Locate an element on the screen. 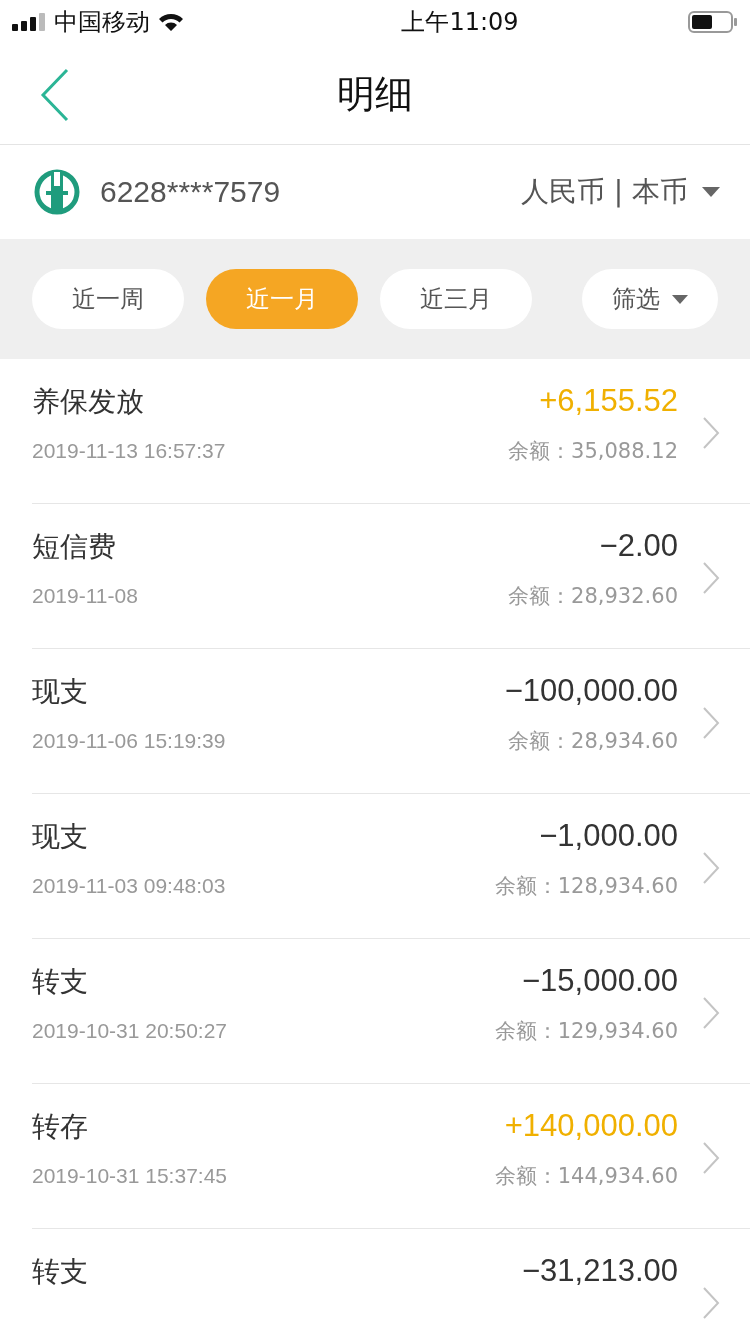 Image resolution: width=750 pixels, height=1334 pixels. wifi-icon is located at coordinates (171, 22).